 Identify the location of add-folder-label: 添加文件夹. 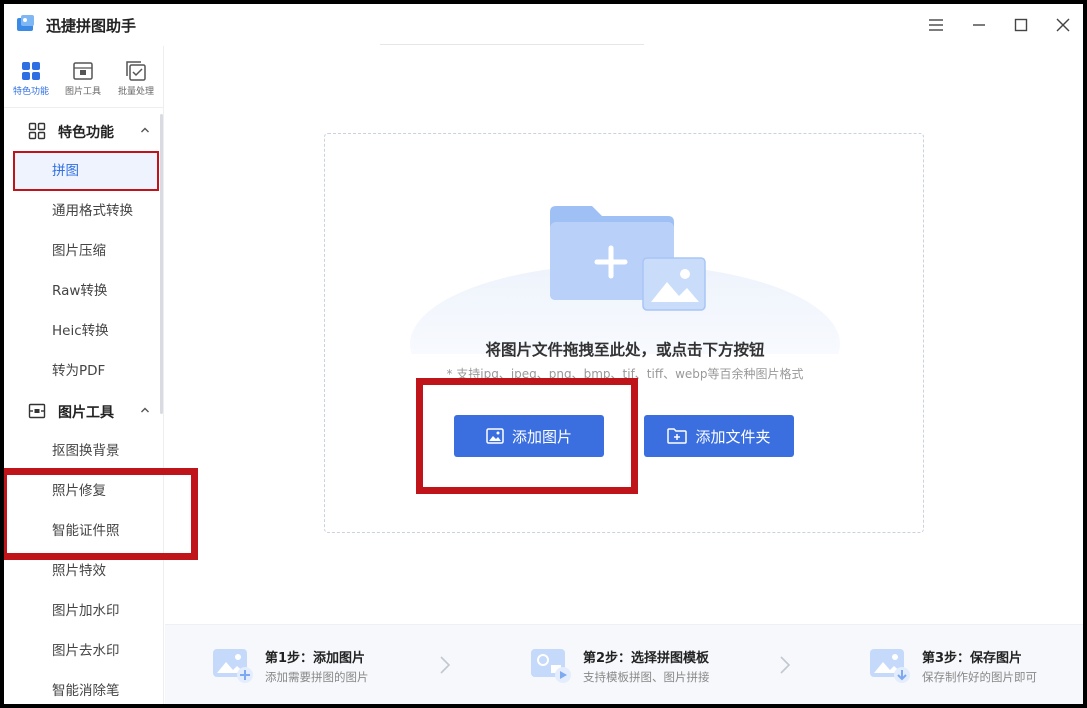
(733, 436).